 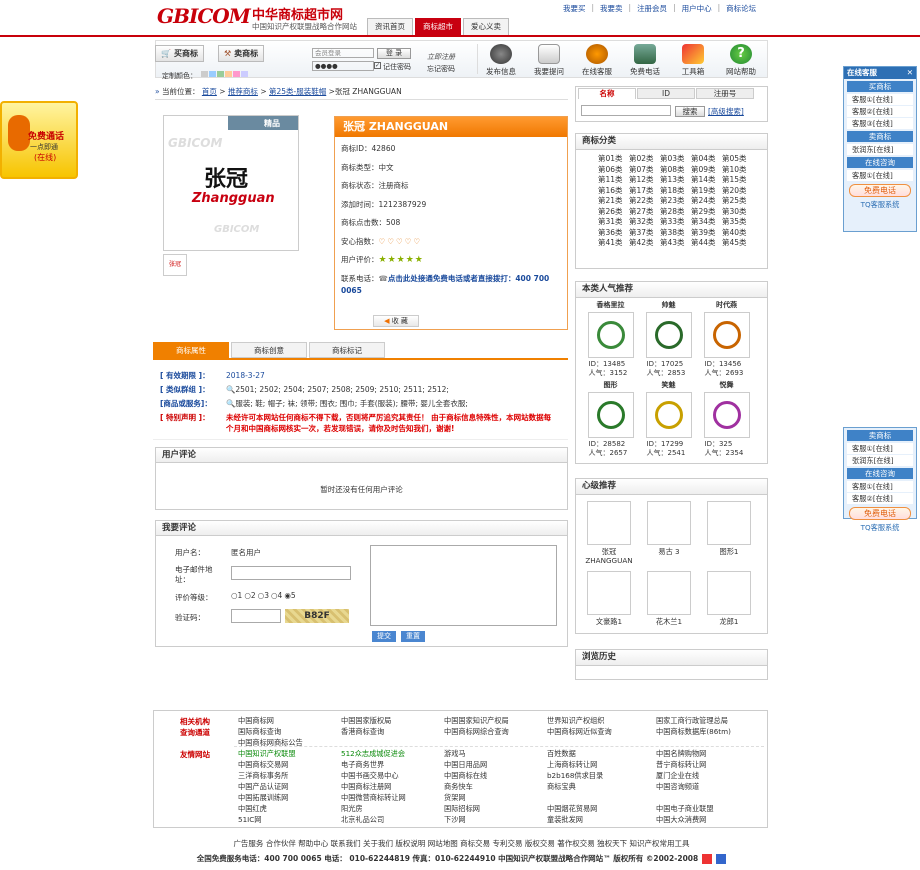 I want to click on category-link: 第44类, so click(x=706, y=243).